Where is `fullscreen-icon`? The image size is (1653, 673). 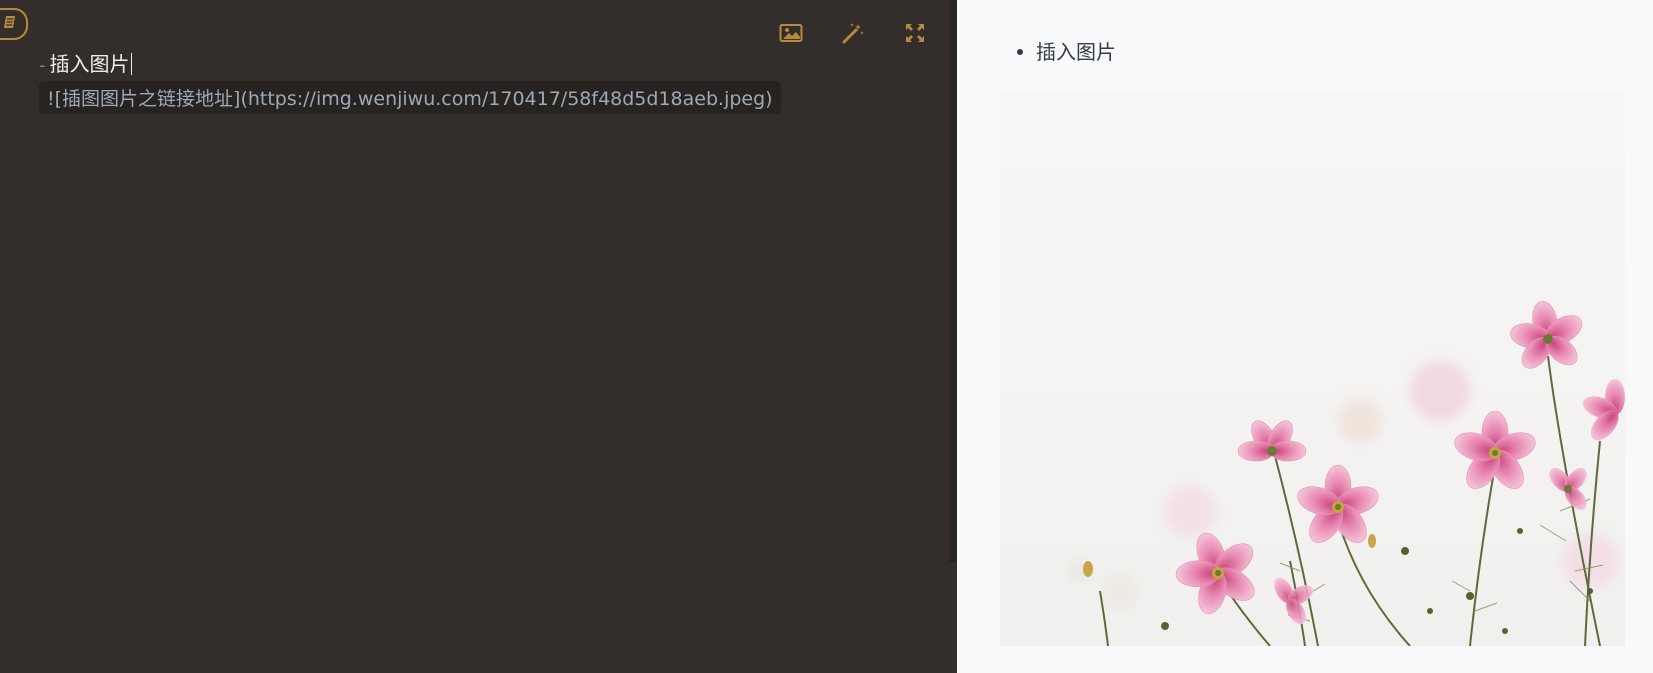 fullscreen-icon is located at coordinates (915, 33).